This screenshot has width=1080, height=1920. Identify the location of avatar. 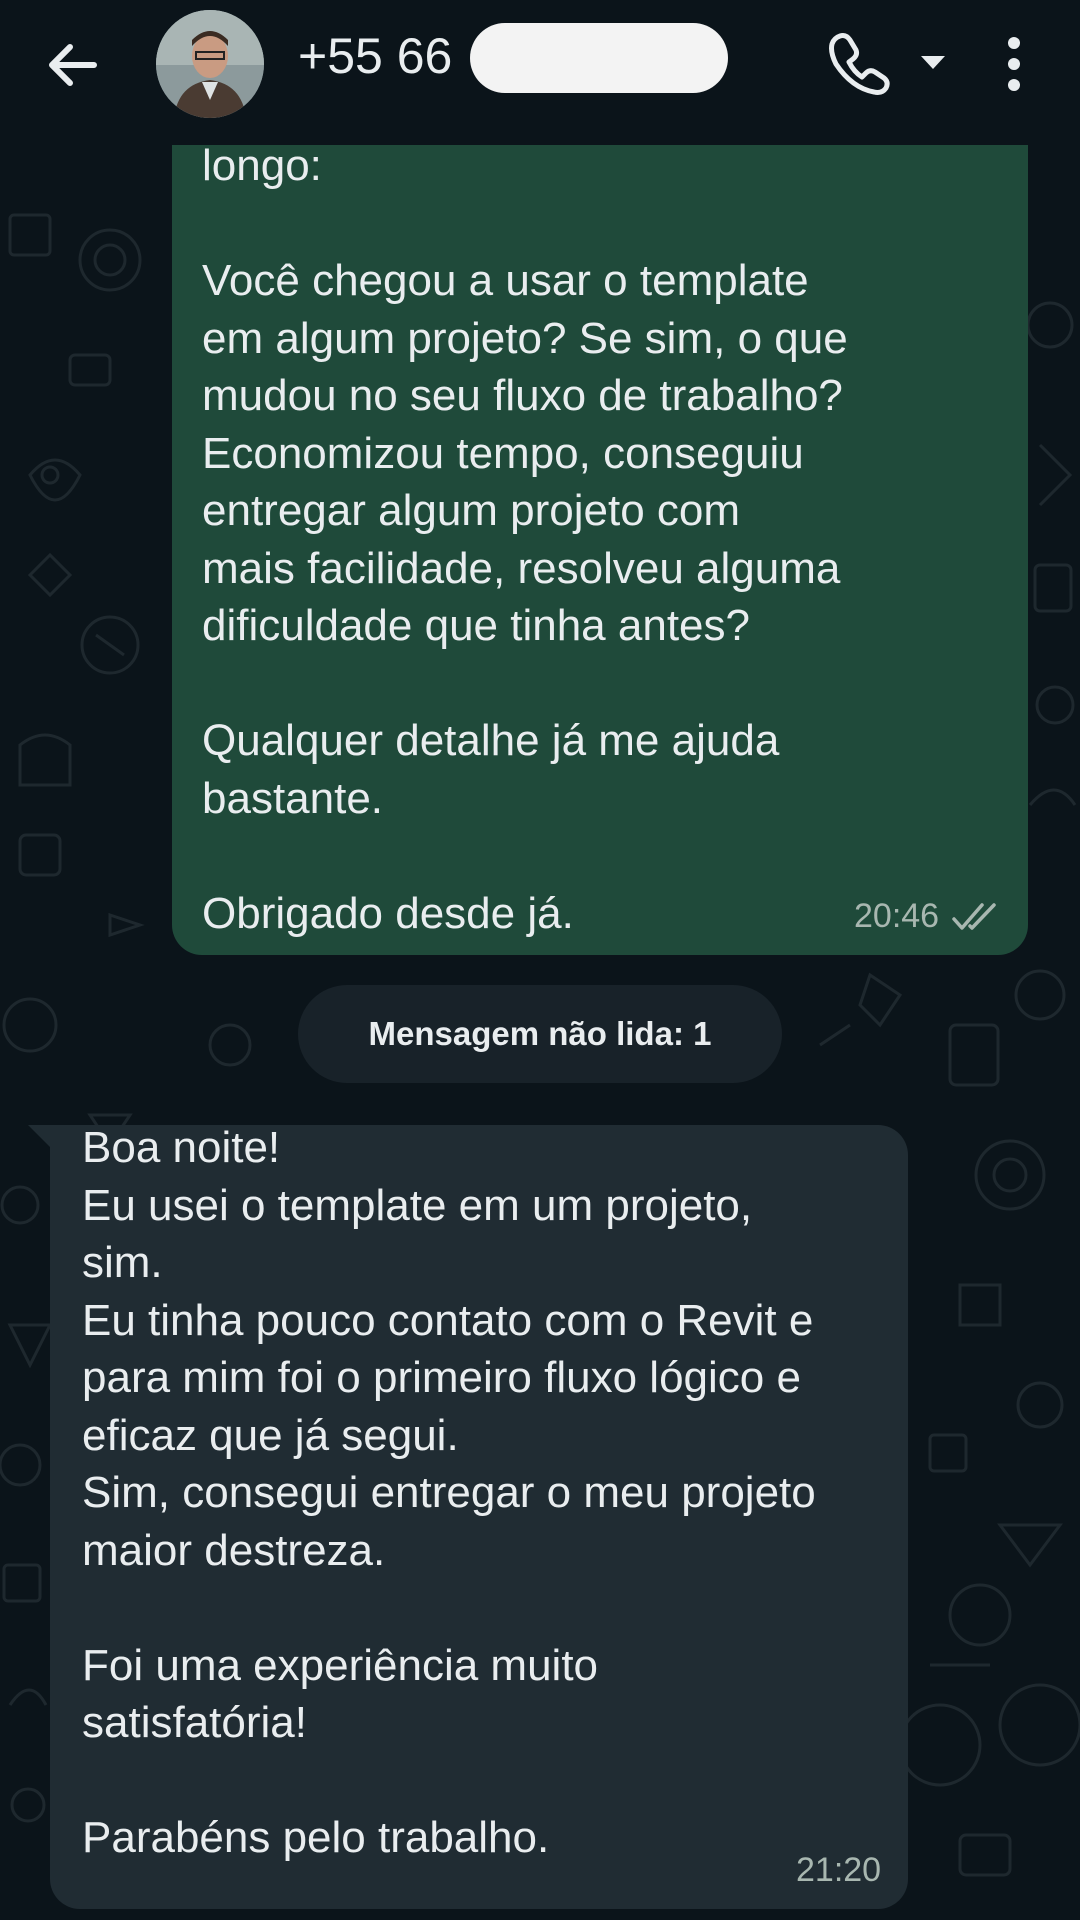
(210, 64).